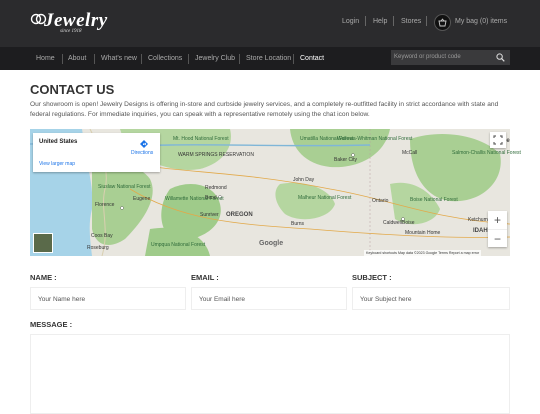 Image resolution: width=540 pixels, height=414 pixels. Describe the element at coordinates (480, 231) in the screenshot. I see `map-label: IDAH` at that location.